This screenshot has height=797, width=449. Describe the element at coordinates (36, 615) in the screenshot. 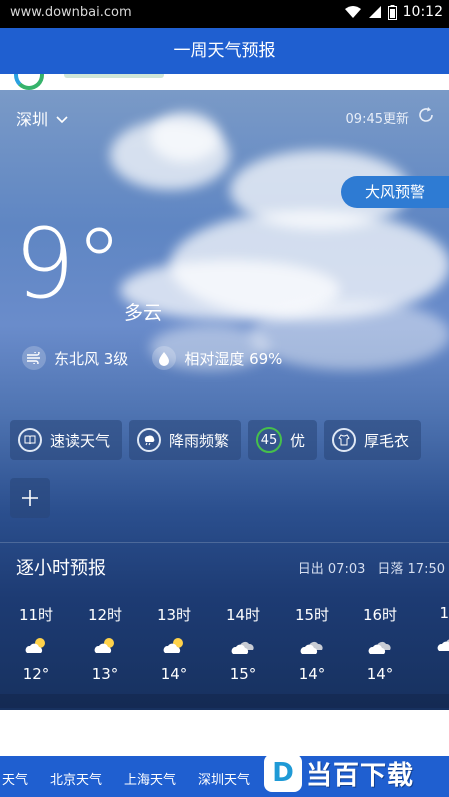

I see `hour-time: 11时` at that location.